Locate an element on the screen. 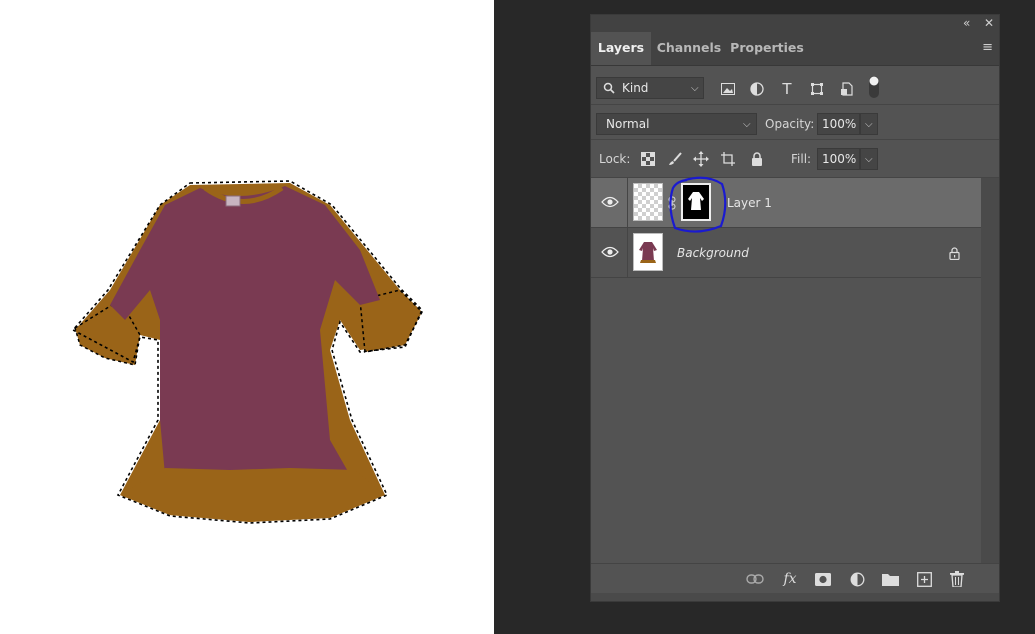  blend-mode-value: Normal is located at coordinates (628, 124).